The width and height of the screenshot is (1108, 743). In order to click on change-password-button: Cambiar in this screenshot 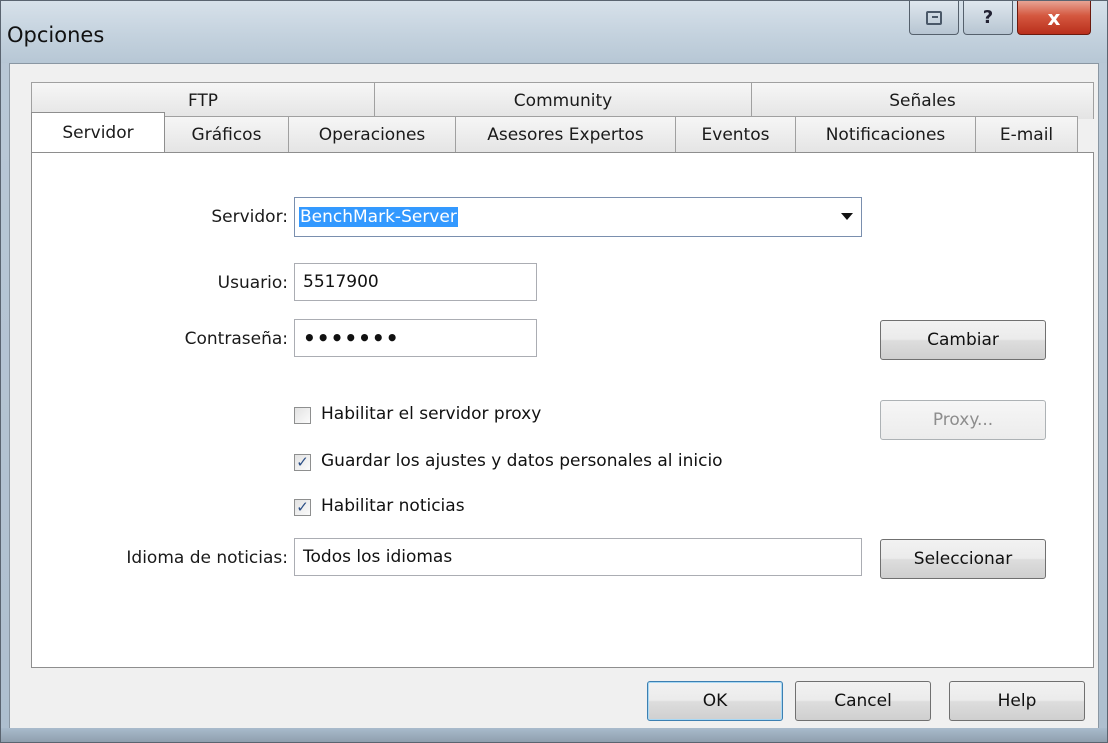, I will do `click(963, 340)`.